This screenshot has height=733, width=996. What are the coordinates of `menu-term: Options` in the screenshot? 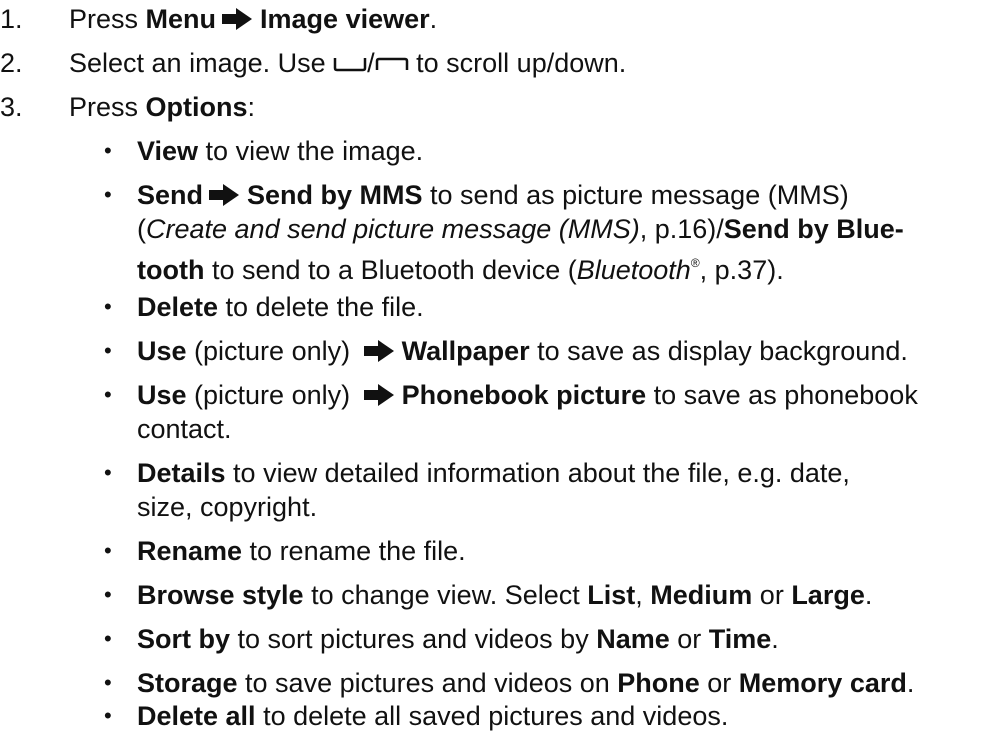 It's located at (196, 107).